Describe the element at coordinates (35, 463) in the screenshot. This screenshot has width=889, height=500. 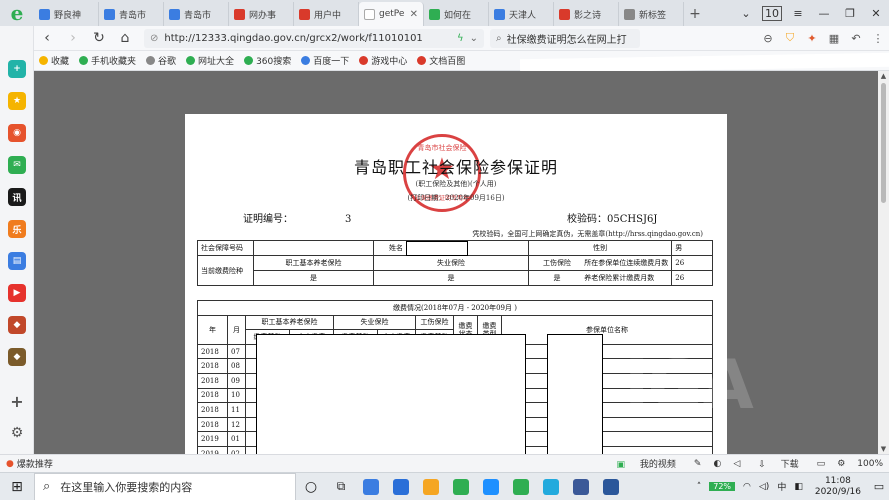
I see `recommend-link: 爆款推荐` at that location.